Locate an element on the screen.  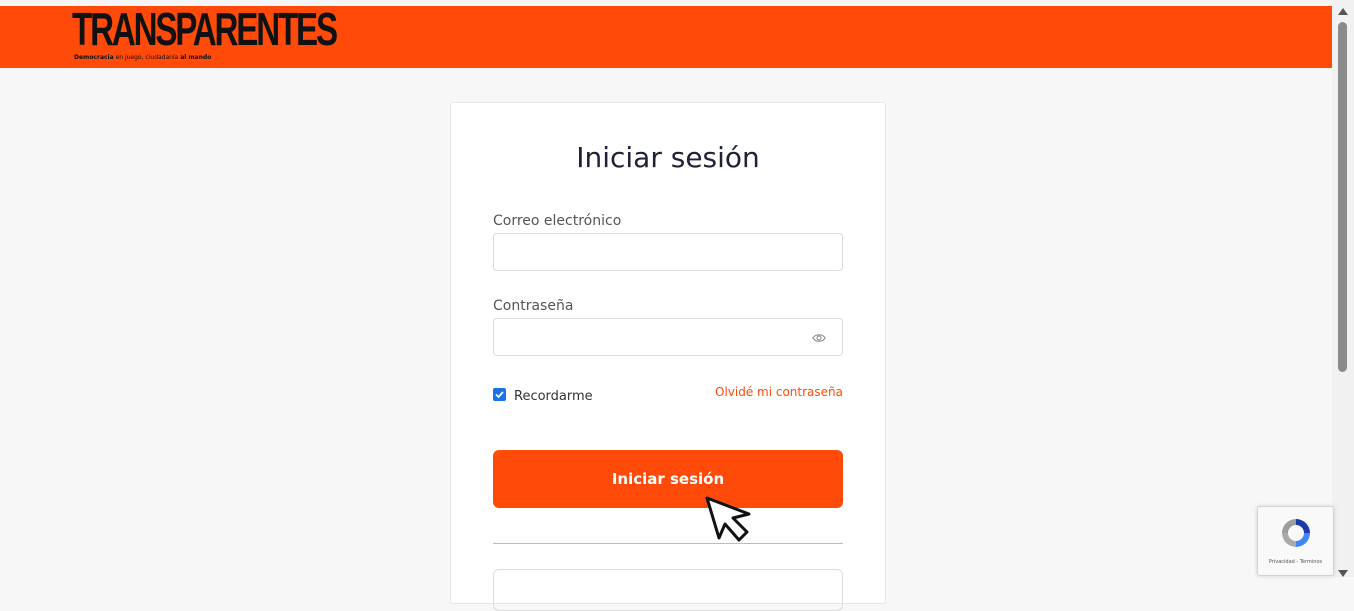
tagline-bold-al-mando: al mando is located at coordinates (196, 57).